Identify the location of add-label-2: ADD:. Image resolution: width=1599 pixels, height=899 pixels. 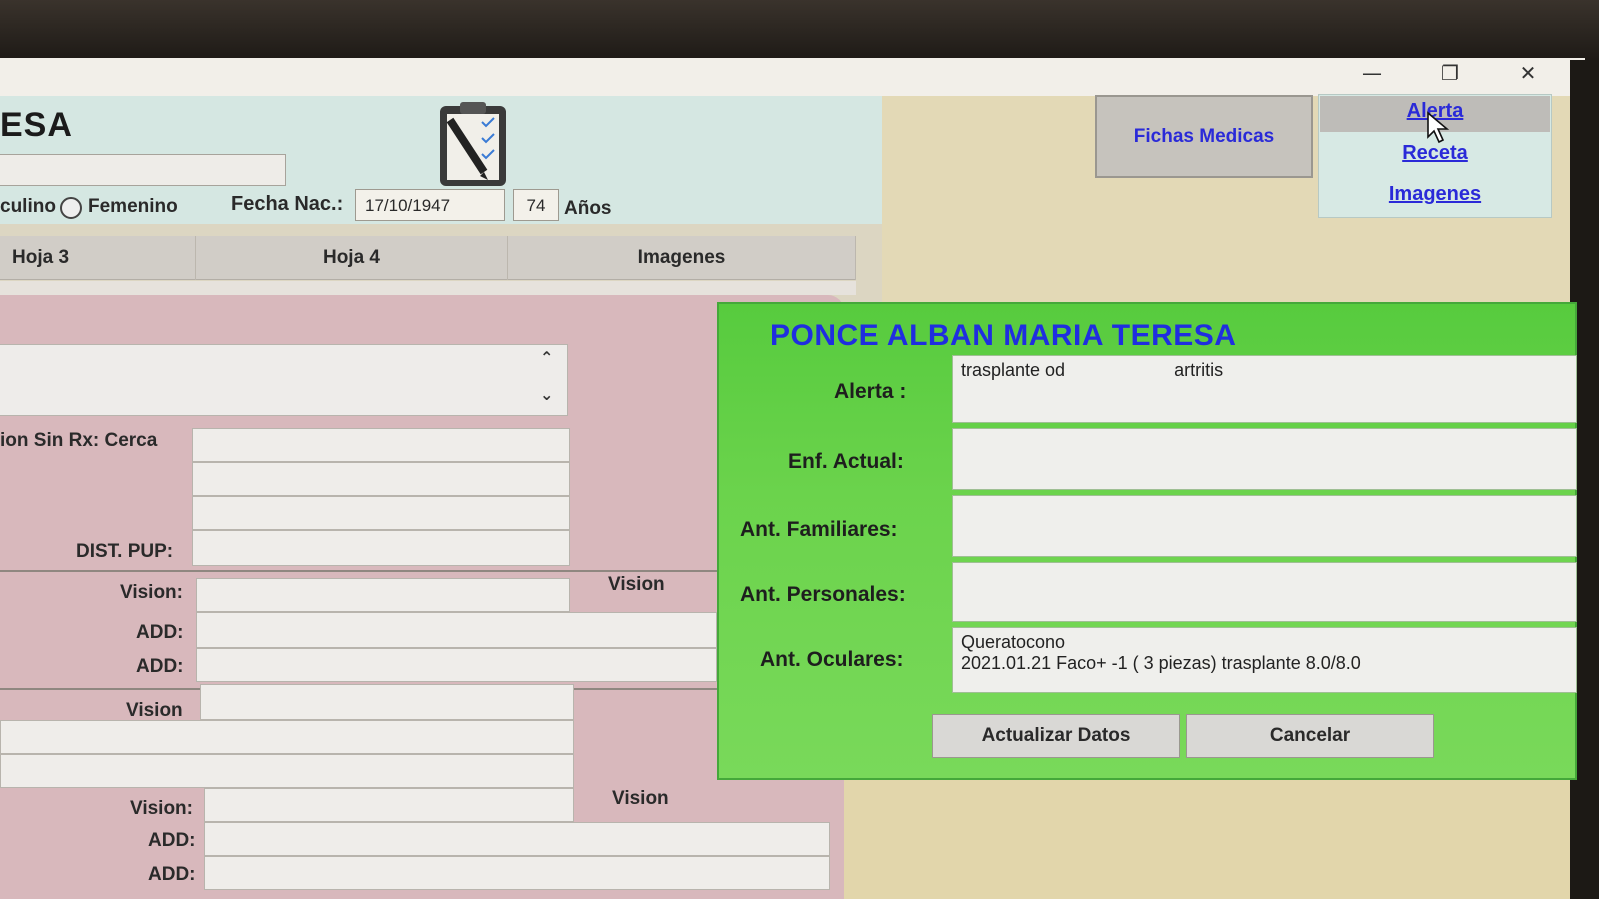
(160, 666).